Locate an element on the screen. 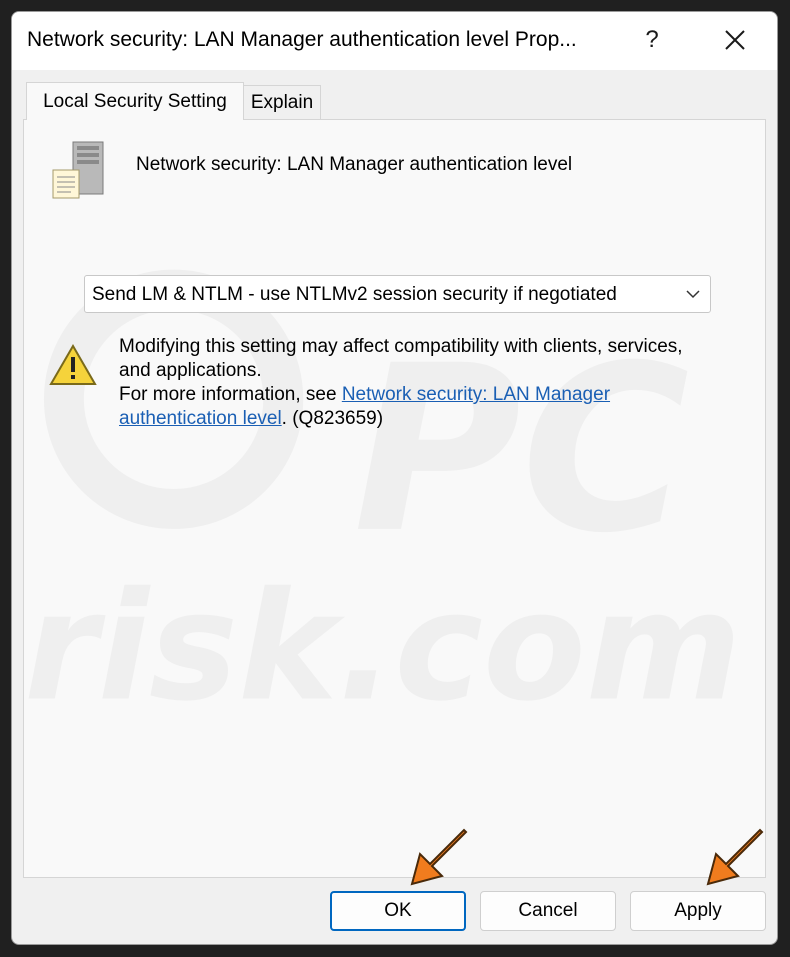 The height and width of the screenshot is (957, 790). warning-icon is located at coordinates (73, 364).